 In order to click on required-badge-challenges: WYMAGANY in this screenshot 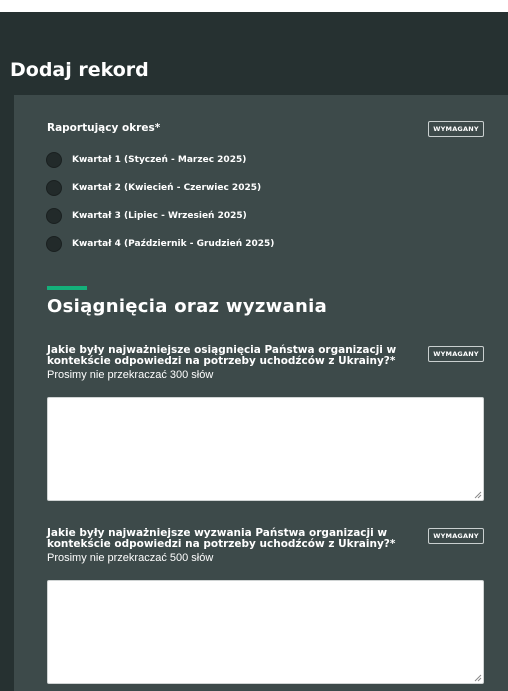, I will do `click(456, 536)`.